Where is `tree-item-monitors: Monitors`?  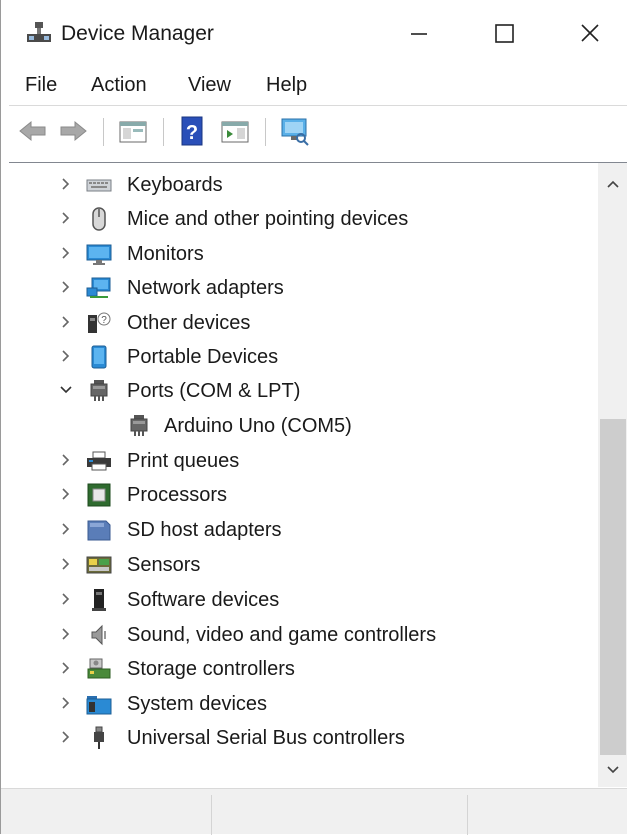
tree-item-monitors: Monitors is located at coordinates (323, 253).